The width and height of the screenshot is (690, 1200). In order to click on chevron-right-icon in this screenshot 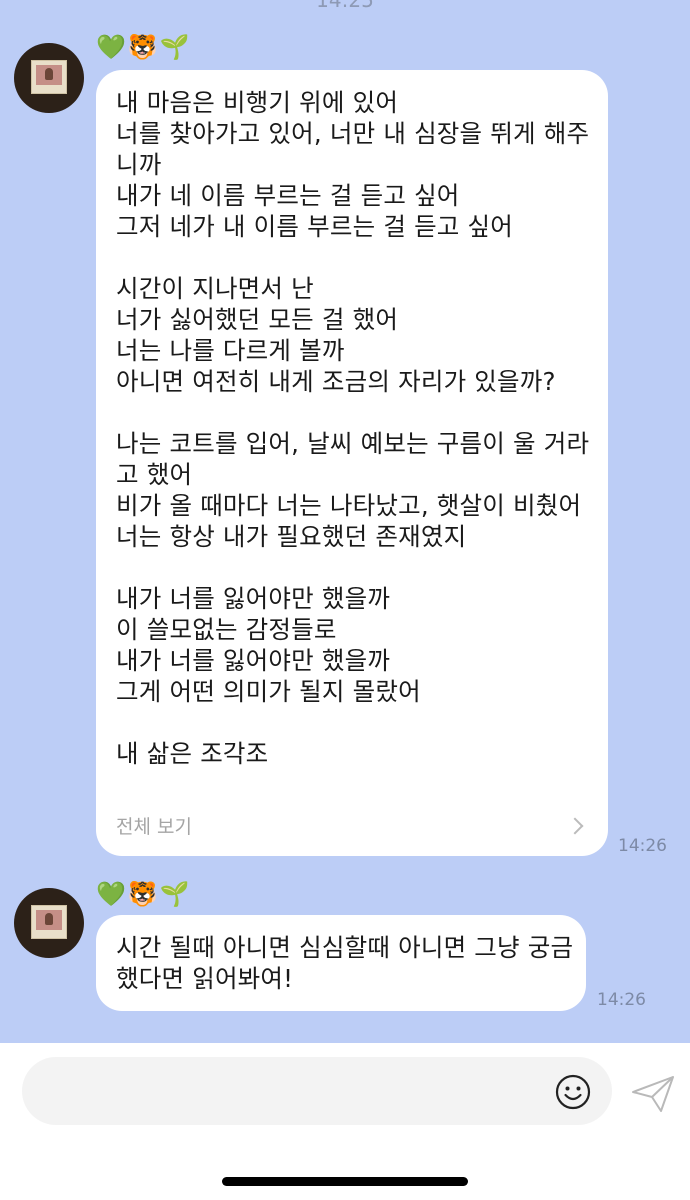, I will do `click(575, 826)`.